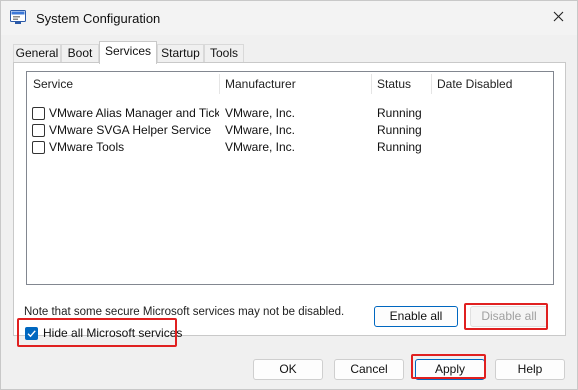  Describe the element at coordinates (37, 53) in the screenshot. I see `tab-general: General` at that location.